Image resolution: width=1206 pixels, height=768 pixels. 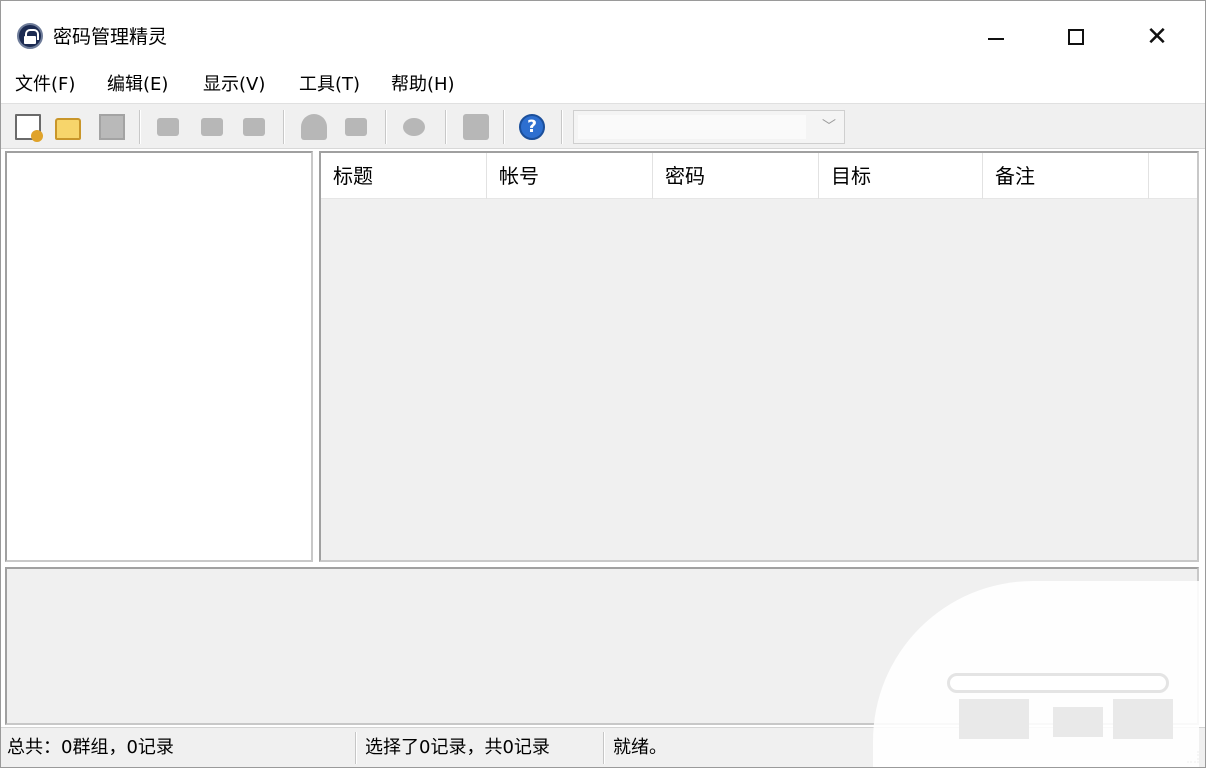 I want to click on title-bar: 密码管理精灵 ✕, so click(x=603, y=35).